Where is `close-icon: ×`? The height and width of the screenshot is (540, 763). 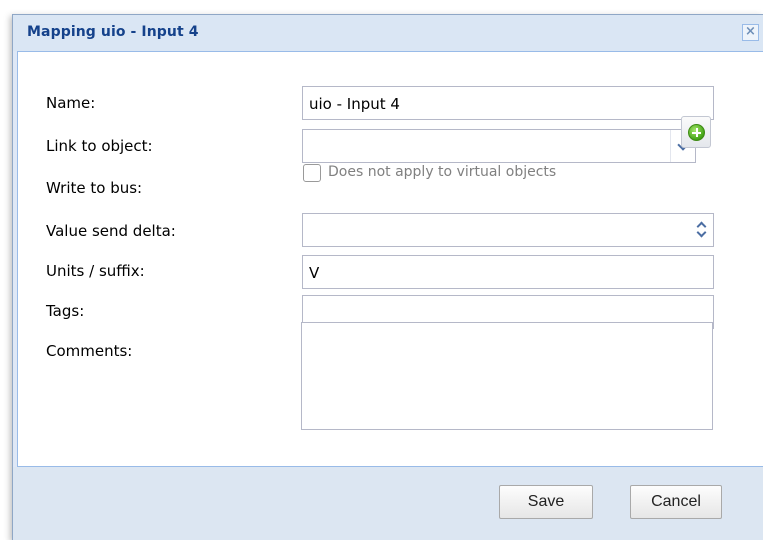 close-icon: × is located at coordinates (750, 32).